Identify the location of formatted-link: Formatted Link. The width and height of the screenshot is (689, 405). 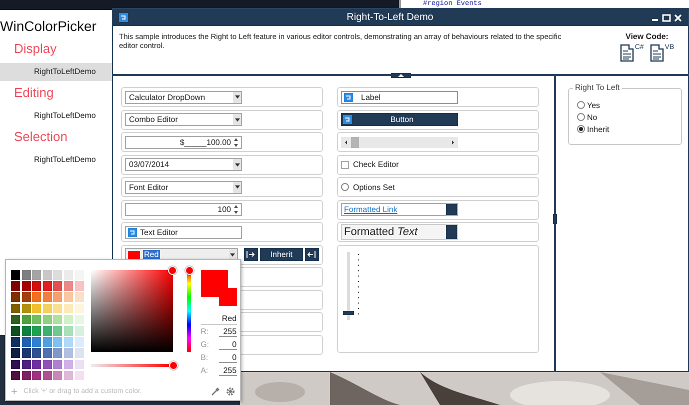
(394, 209).